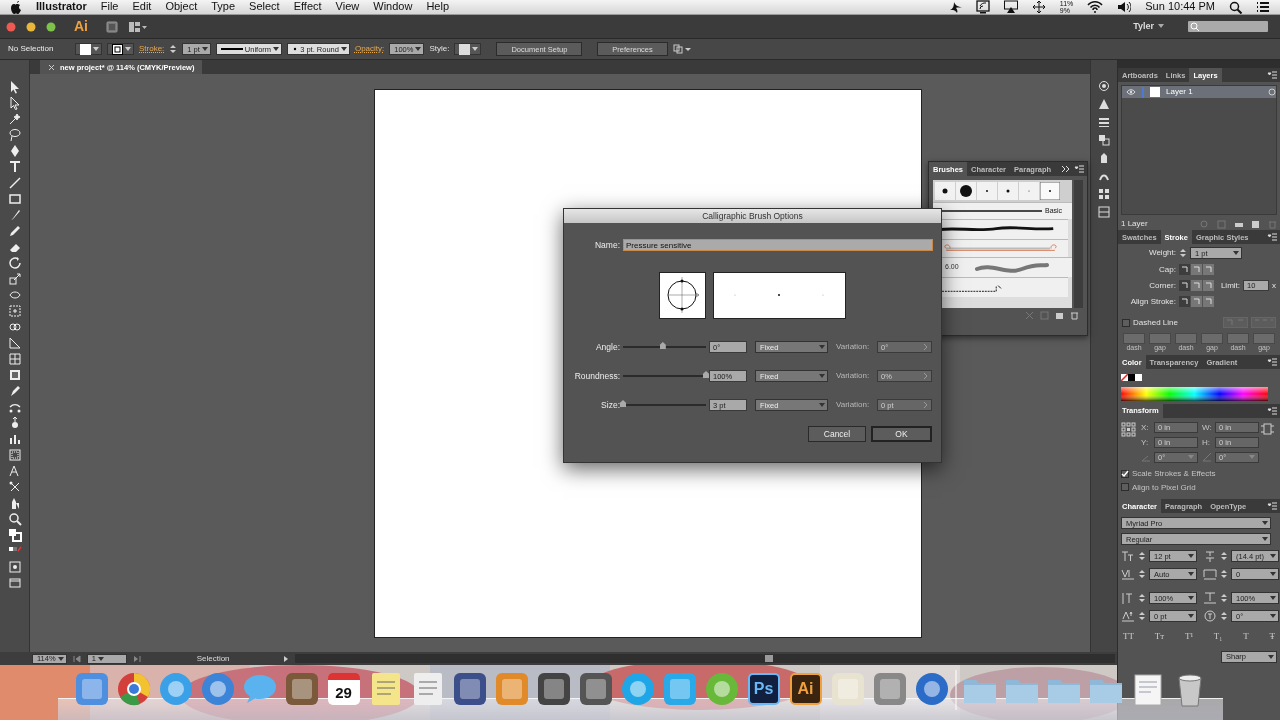  Describe the element at coordinates (1199, 92) in the screenshot. I see `layer-row: Layer 1` at that location.